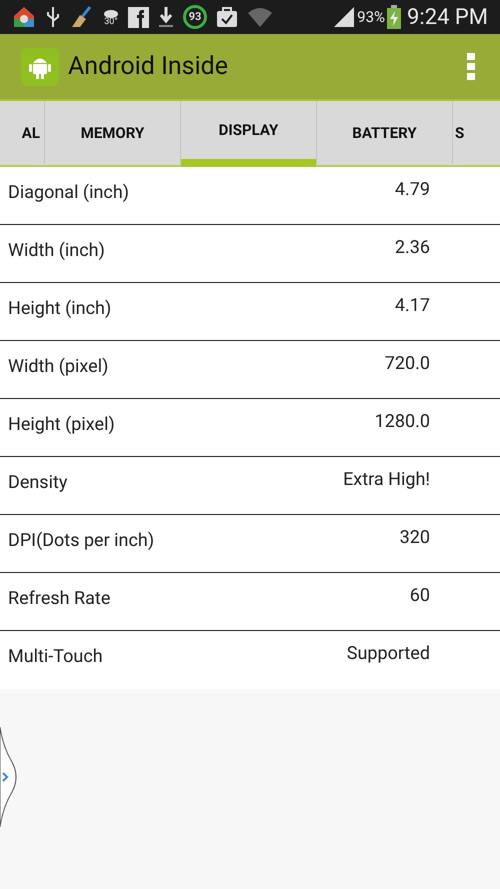 The height and width of the screenshot is (889, 500). I want to click on row-label: Width (inch), so click(56, 251).